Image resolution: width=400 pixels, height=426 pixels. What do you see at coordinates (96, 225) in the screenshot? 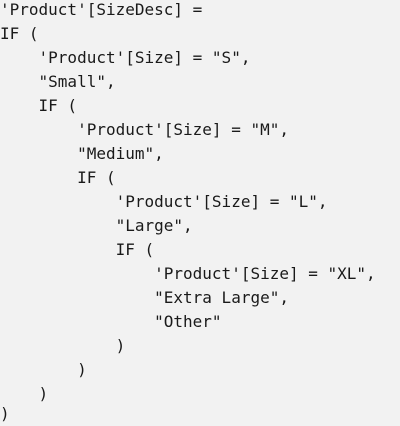
I see `code-line-10: "Large",` at bounding box center [96, 225].